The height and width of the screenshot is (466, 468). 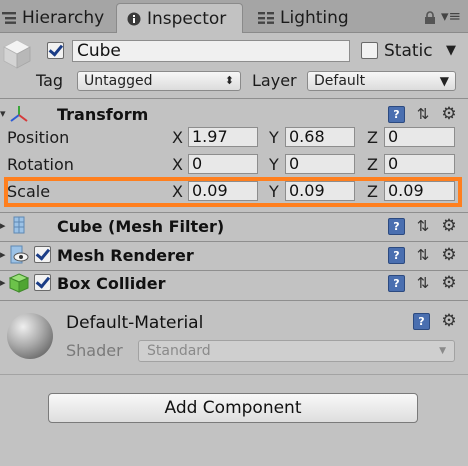 I want to click on position-z-field: 0, so click(x=419, y=137).